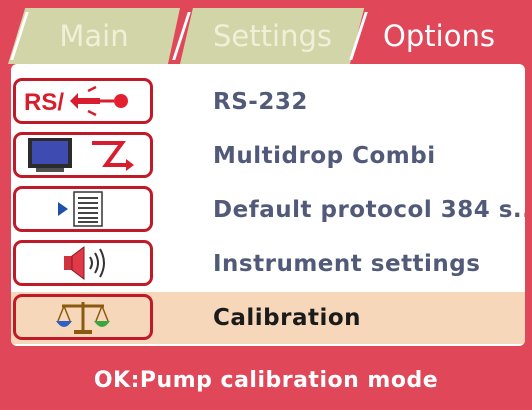 Image resolution: width=532 pixels, height=410 pixels. I want to click on status-text: OK:Pump calibration mode, so click(266, 380).